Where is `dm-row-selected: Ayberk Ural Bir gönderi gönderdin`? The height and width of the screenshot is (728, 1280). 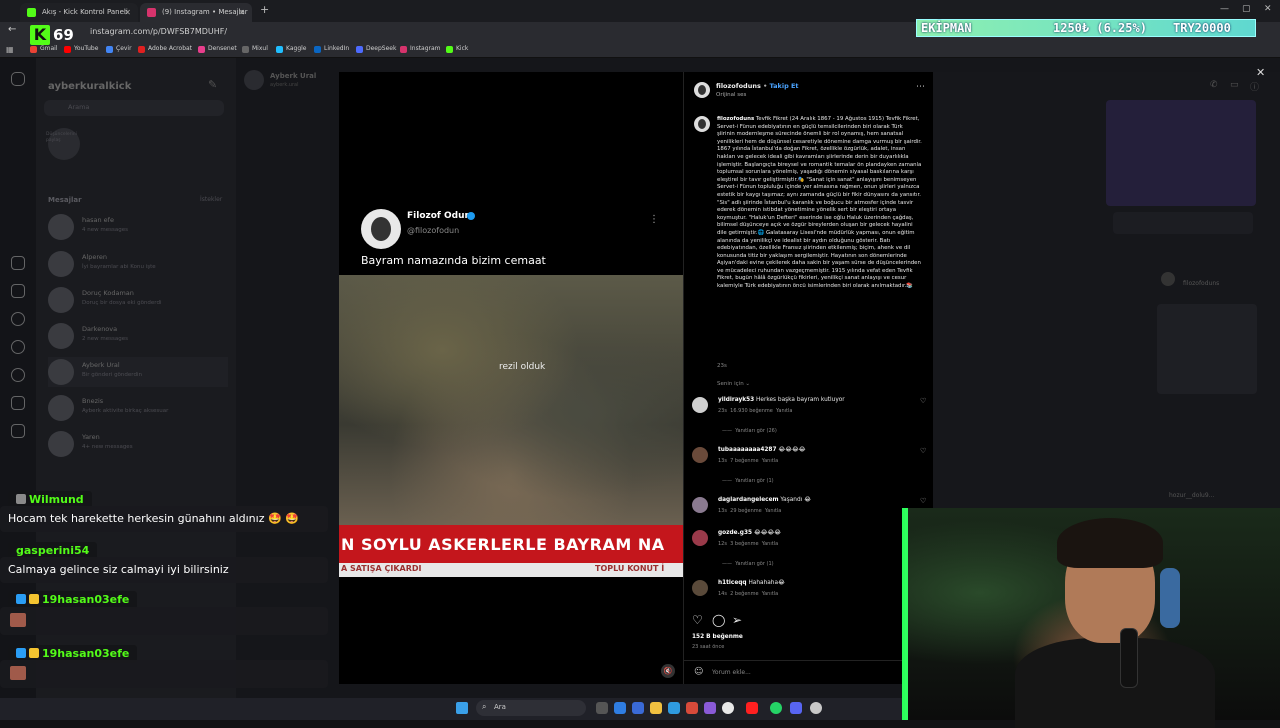
dm-row-selected: Ayberk Ural Bir gönderi gönderdin is located at coordinates (138, 372).